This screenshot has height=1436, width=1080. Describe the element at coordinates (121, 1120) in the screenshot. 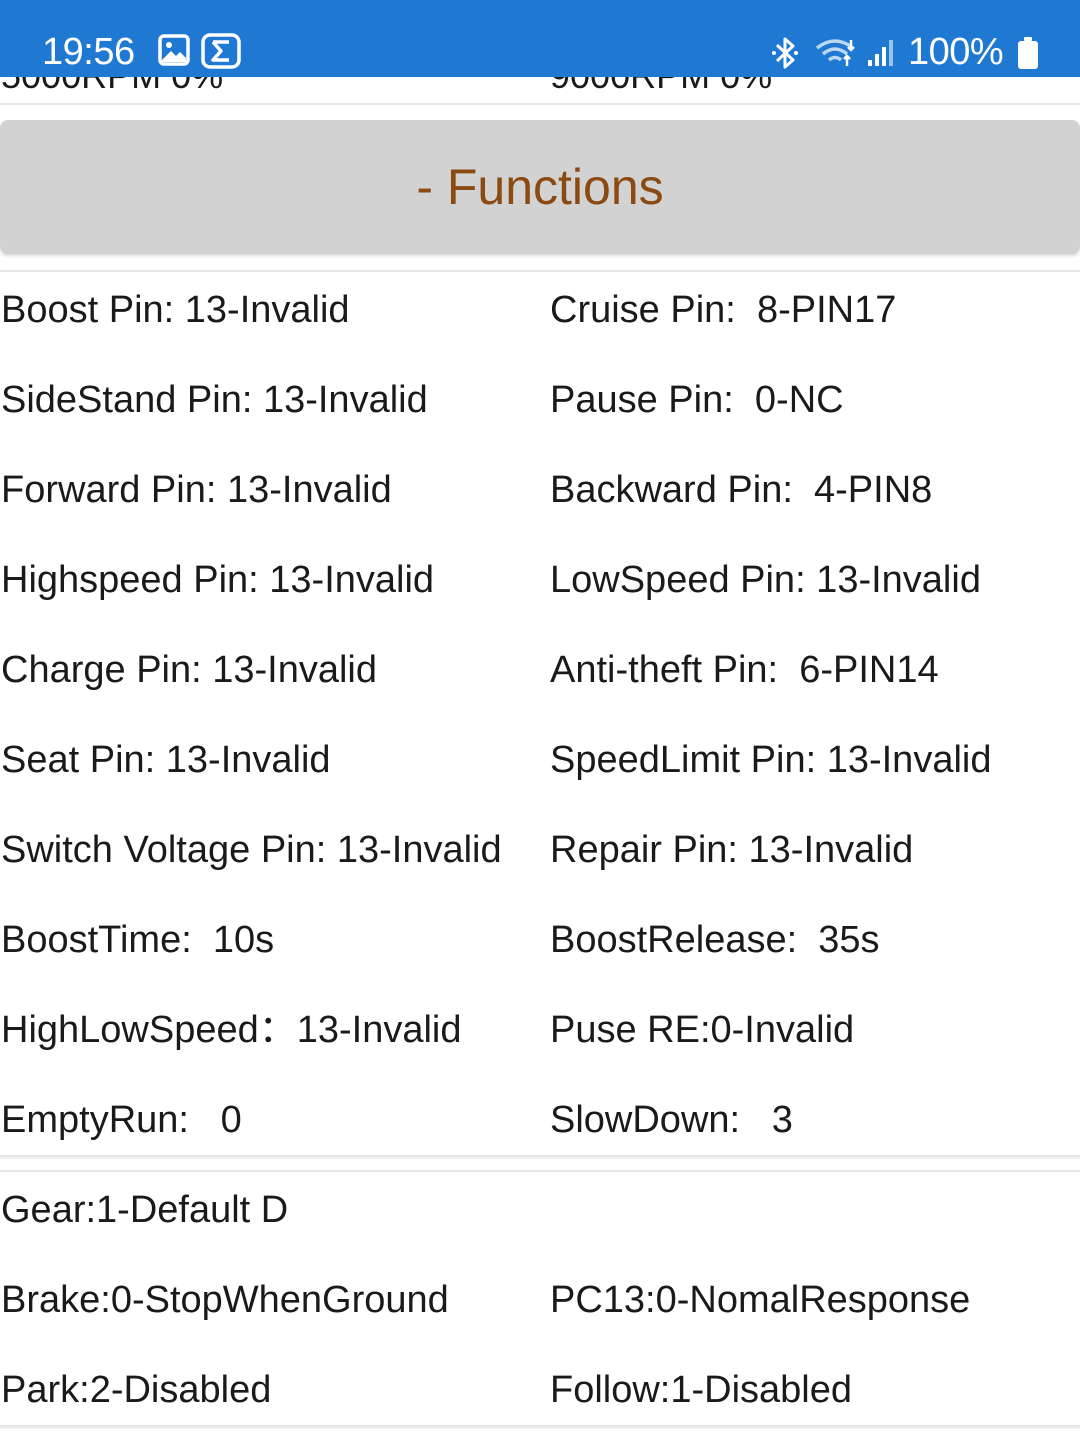

I see `empty-run-value: EmptyRun: 0` at that location.